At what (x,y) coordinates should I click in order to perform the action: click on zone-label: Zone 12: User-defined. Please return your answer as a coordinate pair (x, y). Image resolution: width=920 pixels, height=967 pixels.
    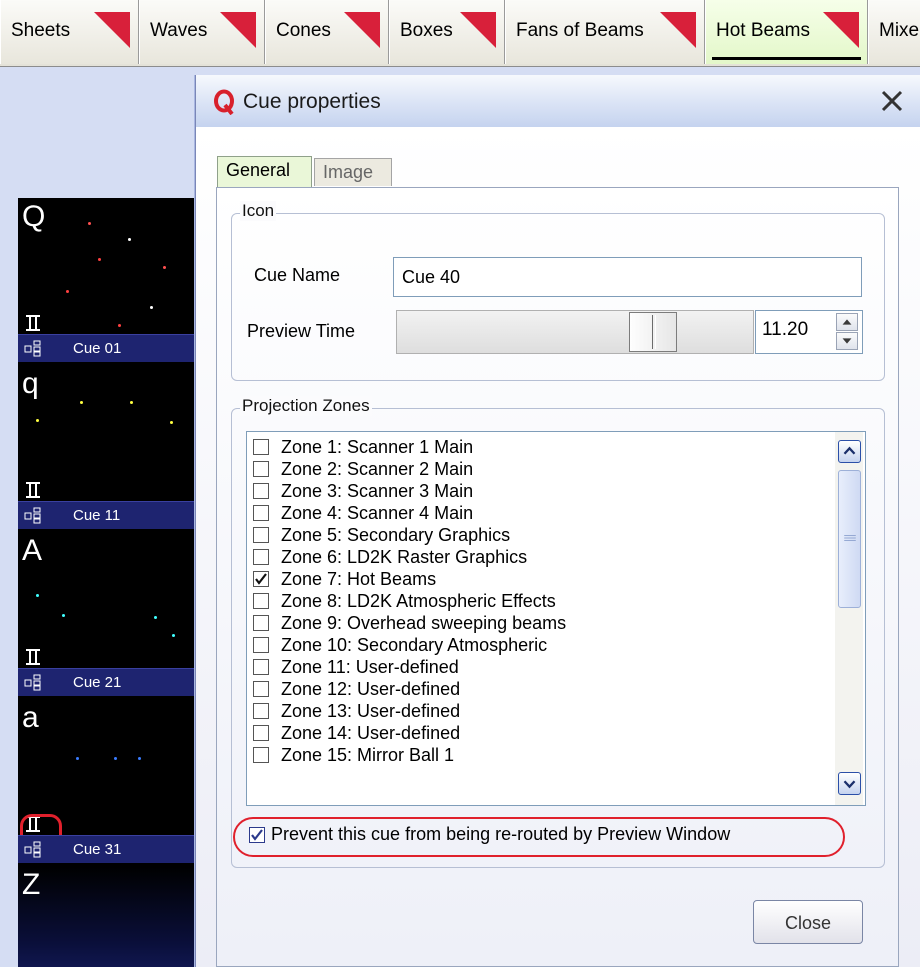
    Looking at the image, I should click on (371, 689).